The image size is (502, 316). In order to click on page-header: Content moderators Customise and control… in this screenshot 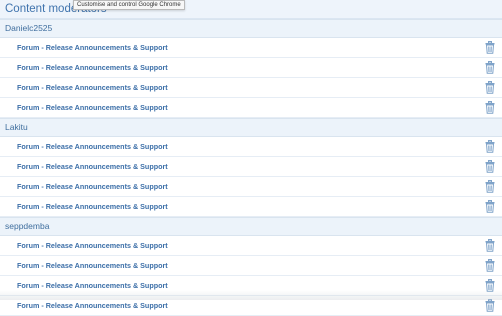, I will do `click(251, 9)`.